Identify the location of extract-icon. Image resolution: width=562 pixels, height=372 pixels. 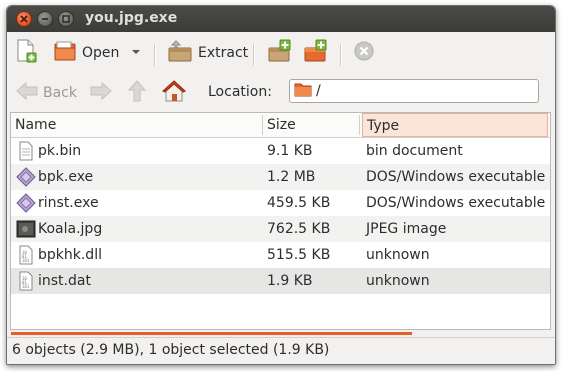
(180, 53).